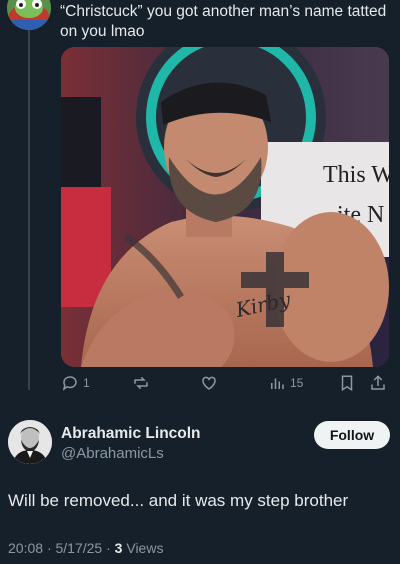 This screenshot has height=564, width=400. I want to click on author-name: Abrahamic Lincoln, so click(131, 434).